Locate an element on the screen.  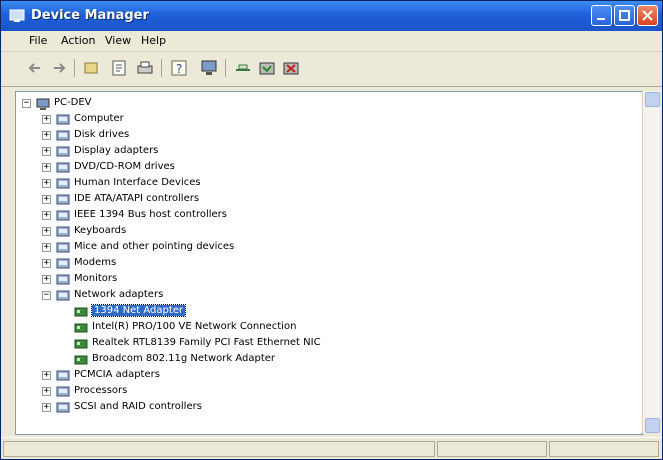
up-icon is located at coordinates (91, 68).